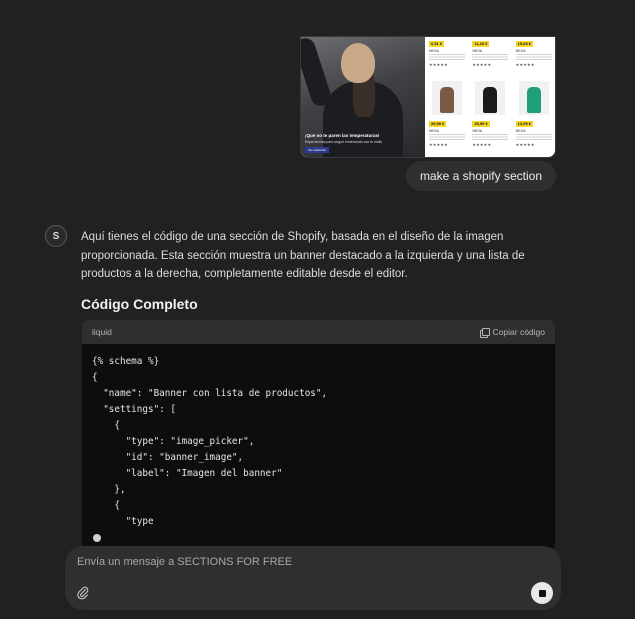  I want to click on banner-button: Ver selección, so click(317, 150).